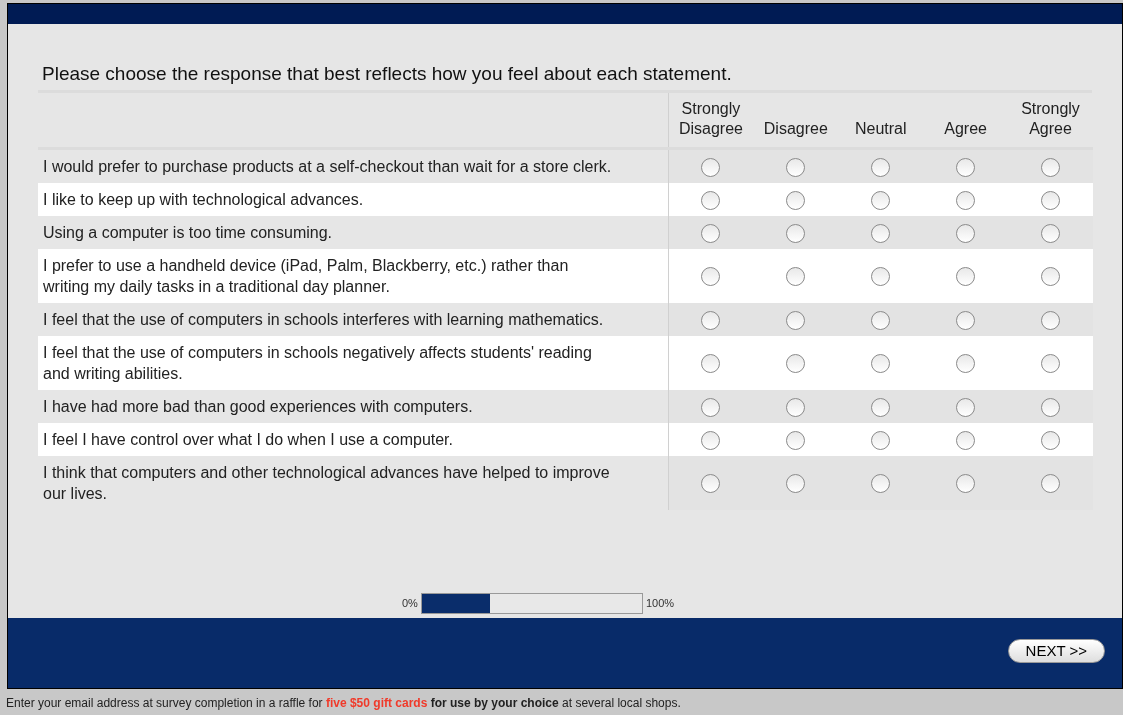 The image size is (1123, 715). I want to click on instructions: Please choose the response that best reflects how you feel about each statement., so click(565, 77).